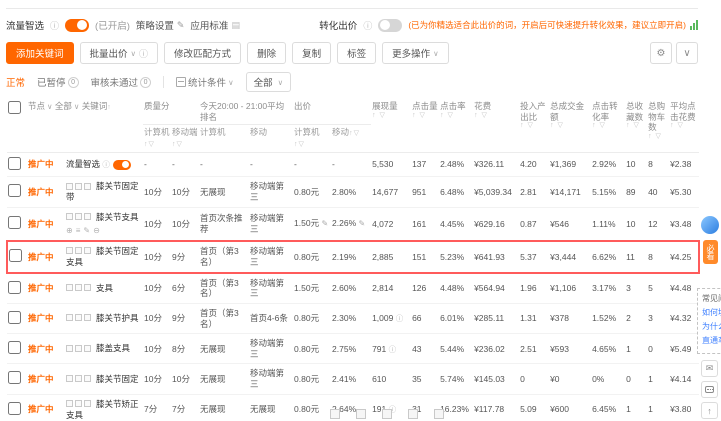 Image resolution: width=721 pixels, height=421 pixels. What do you see at coordinates (312, 165) in the screenshot?
I see `bid_pc-cell: -` at bounding box center [312, 165].